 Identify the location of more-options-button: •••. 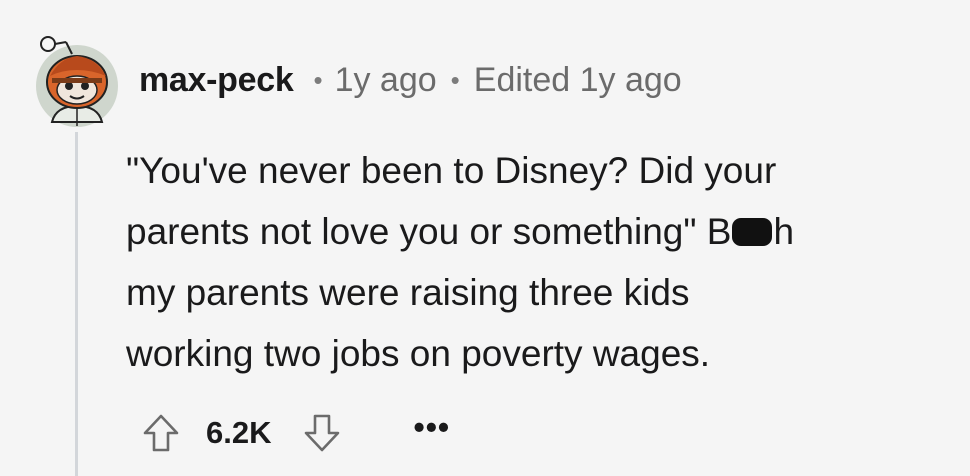
(431, 427).